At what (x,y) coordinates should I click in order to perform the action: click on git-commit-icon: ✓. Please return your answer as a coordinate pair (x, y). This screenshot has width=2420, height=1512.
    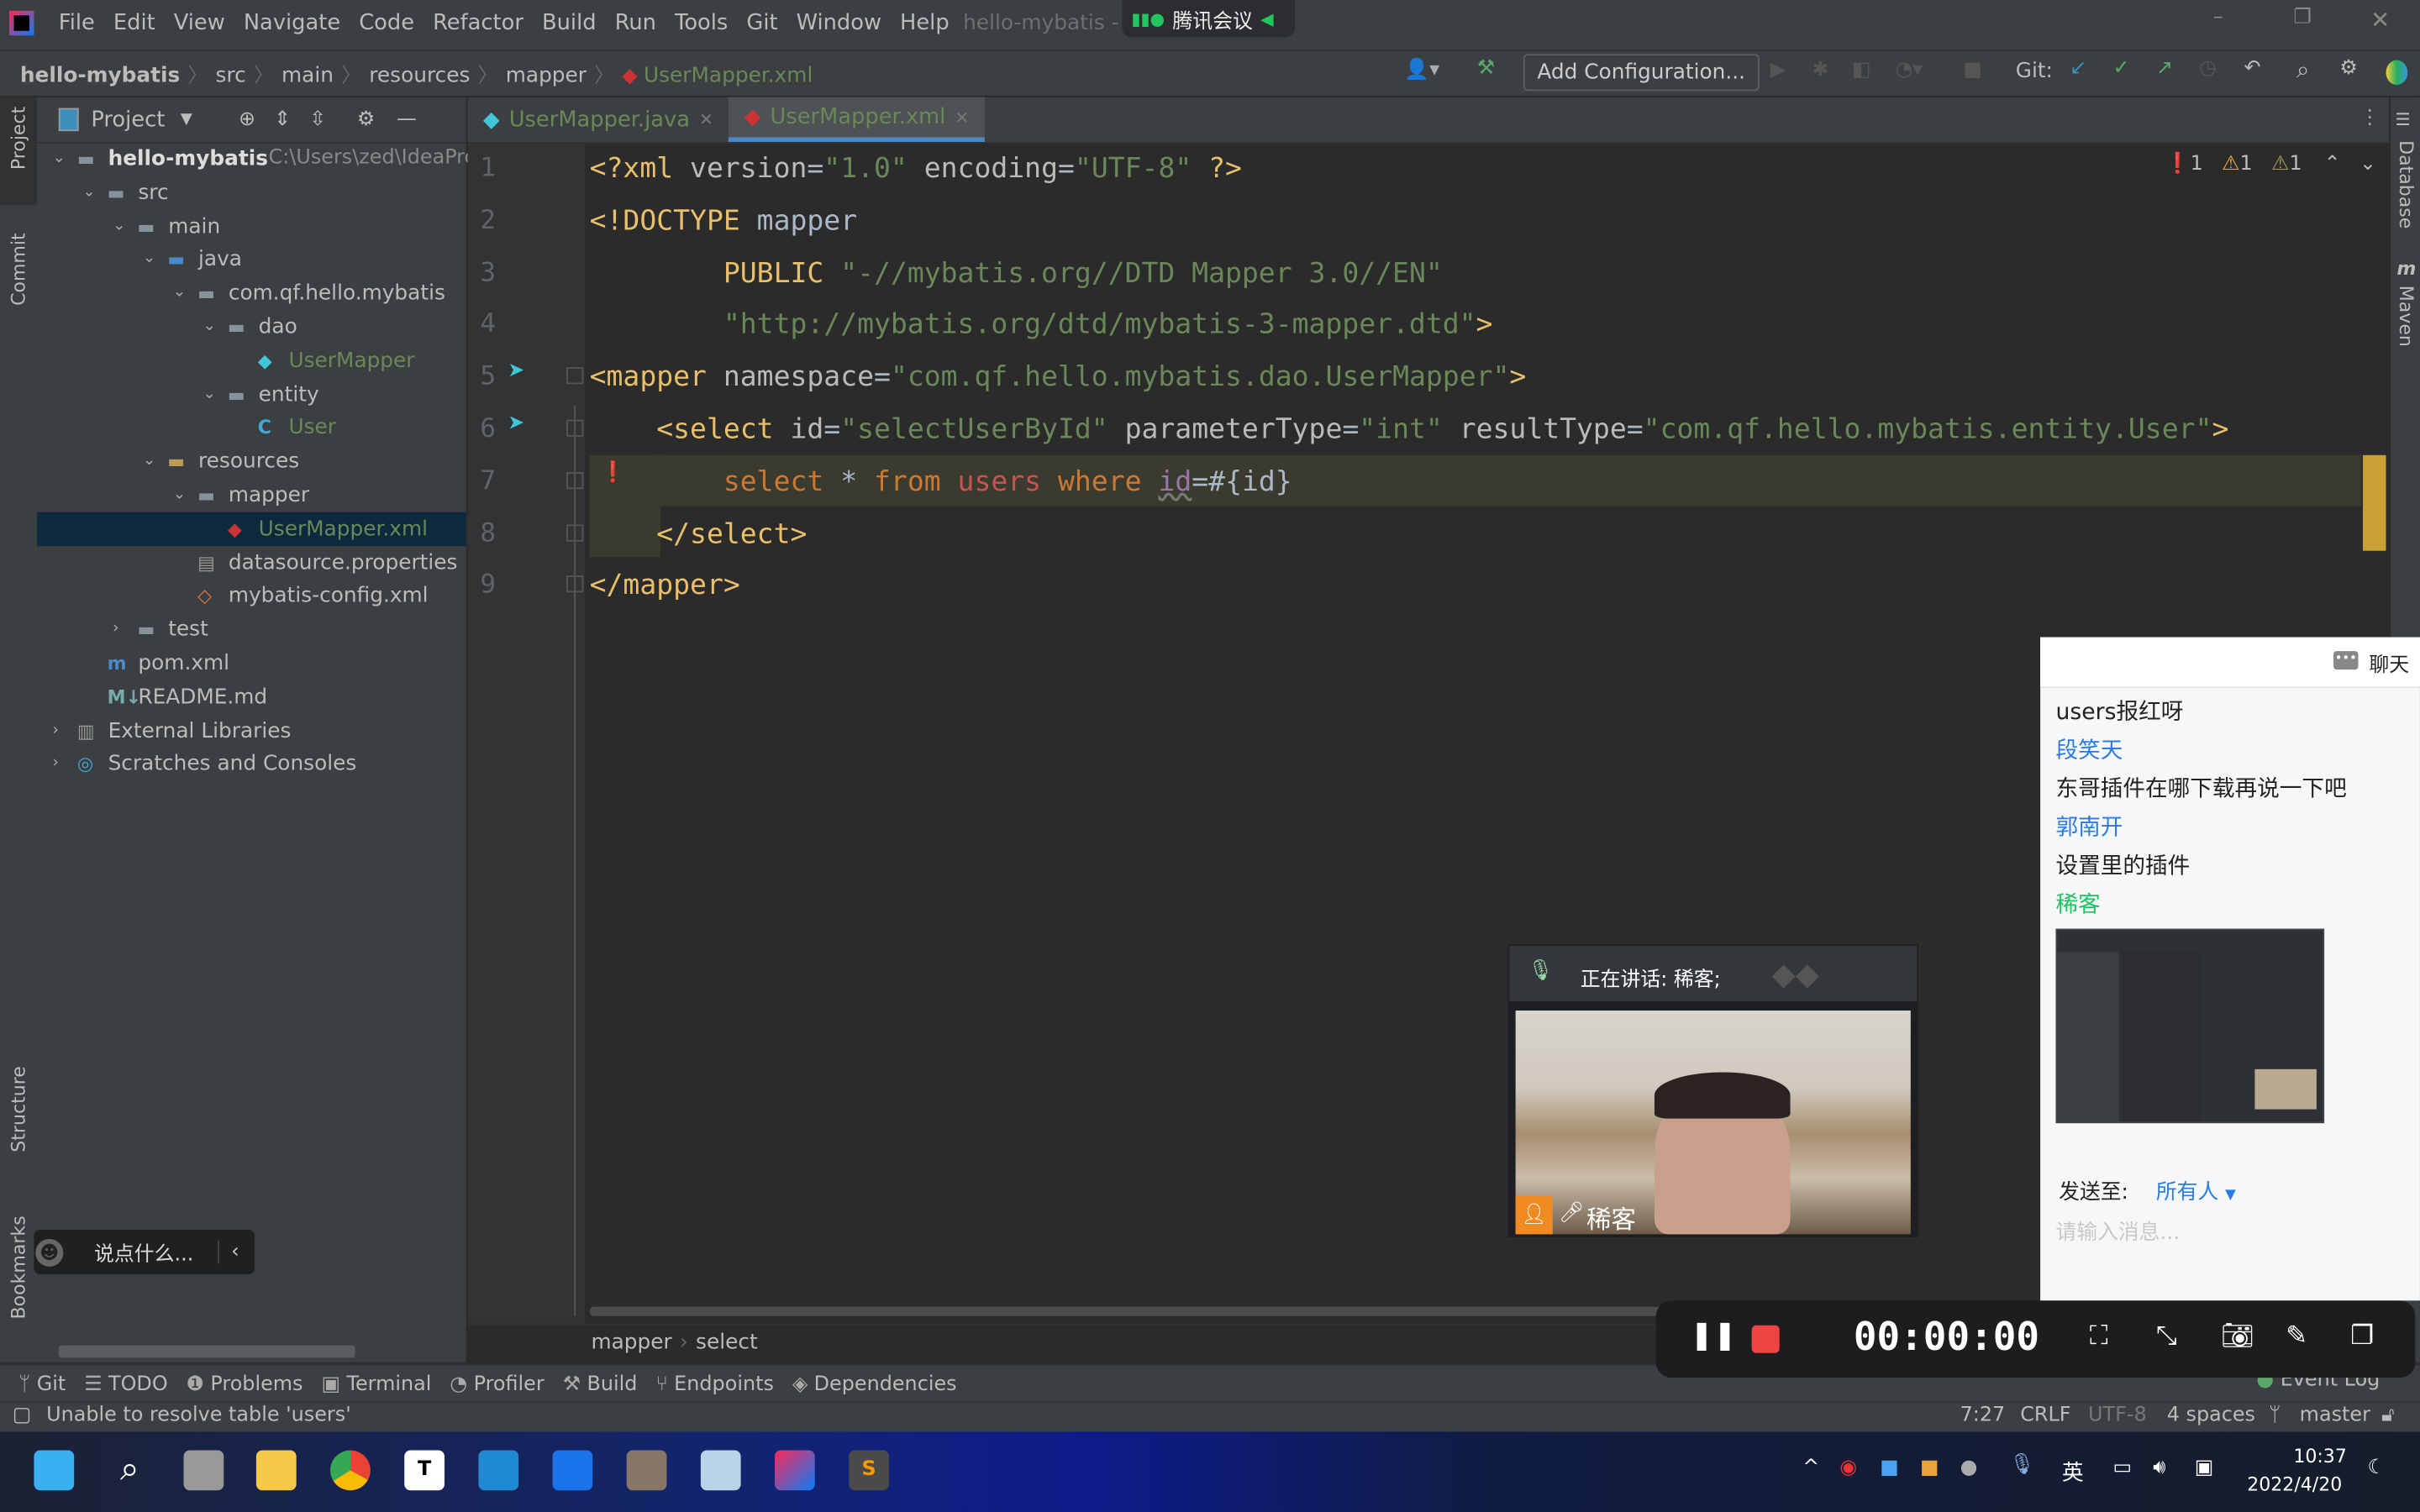
    Looking at the image, I should click on (2120, 69).